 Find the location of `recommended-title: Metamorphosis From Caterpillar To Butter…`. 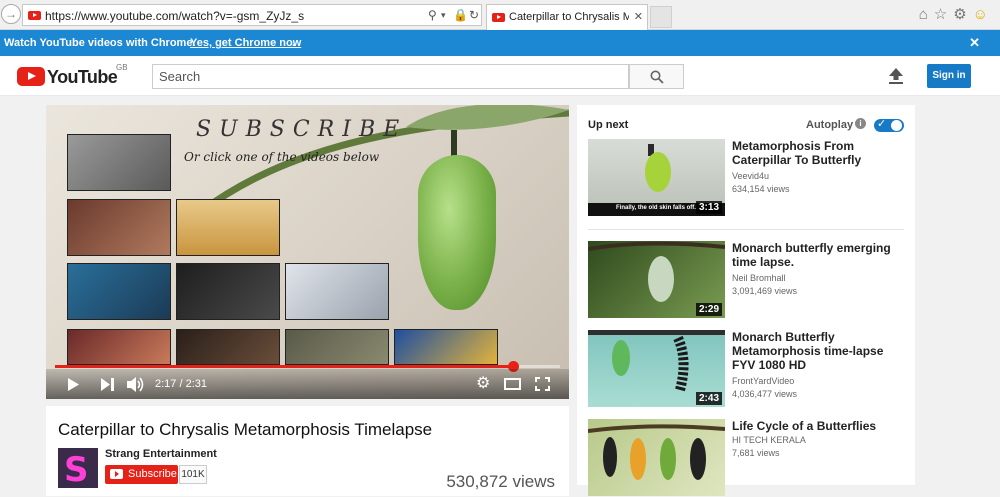

recommended-title: Metamorphosis From Caterpillar To Butter… is located at coordinates (819, 153).